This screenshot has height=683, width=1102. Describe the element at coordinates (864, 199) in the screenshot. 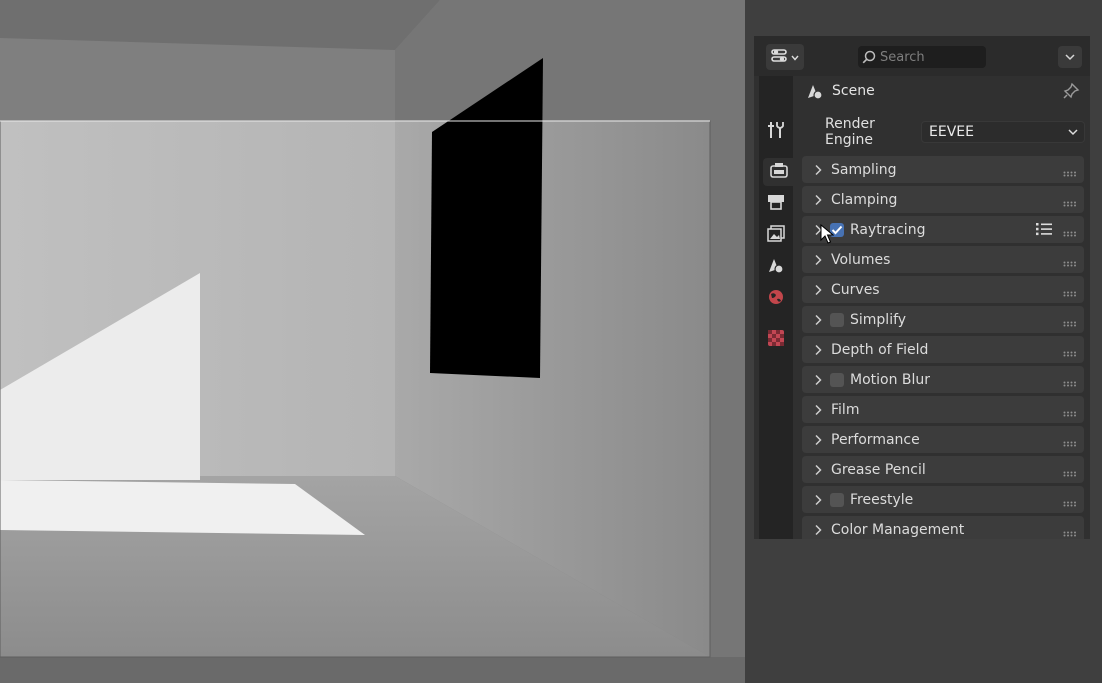

I see `panel-label: Clamping` at that location.